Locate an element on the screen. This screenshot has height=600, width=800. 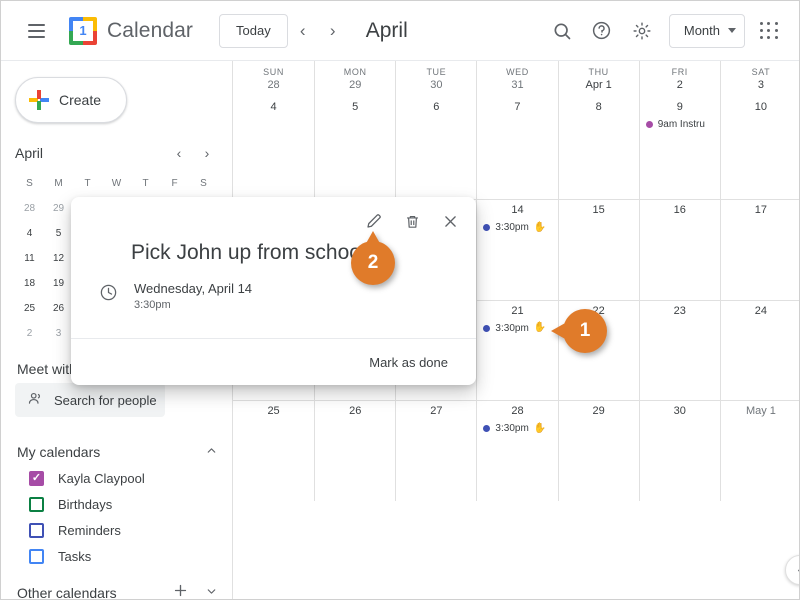
day-number: 14 is located at coordinates (517, 210).